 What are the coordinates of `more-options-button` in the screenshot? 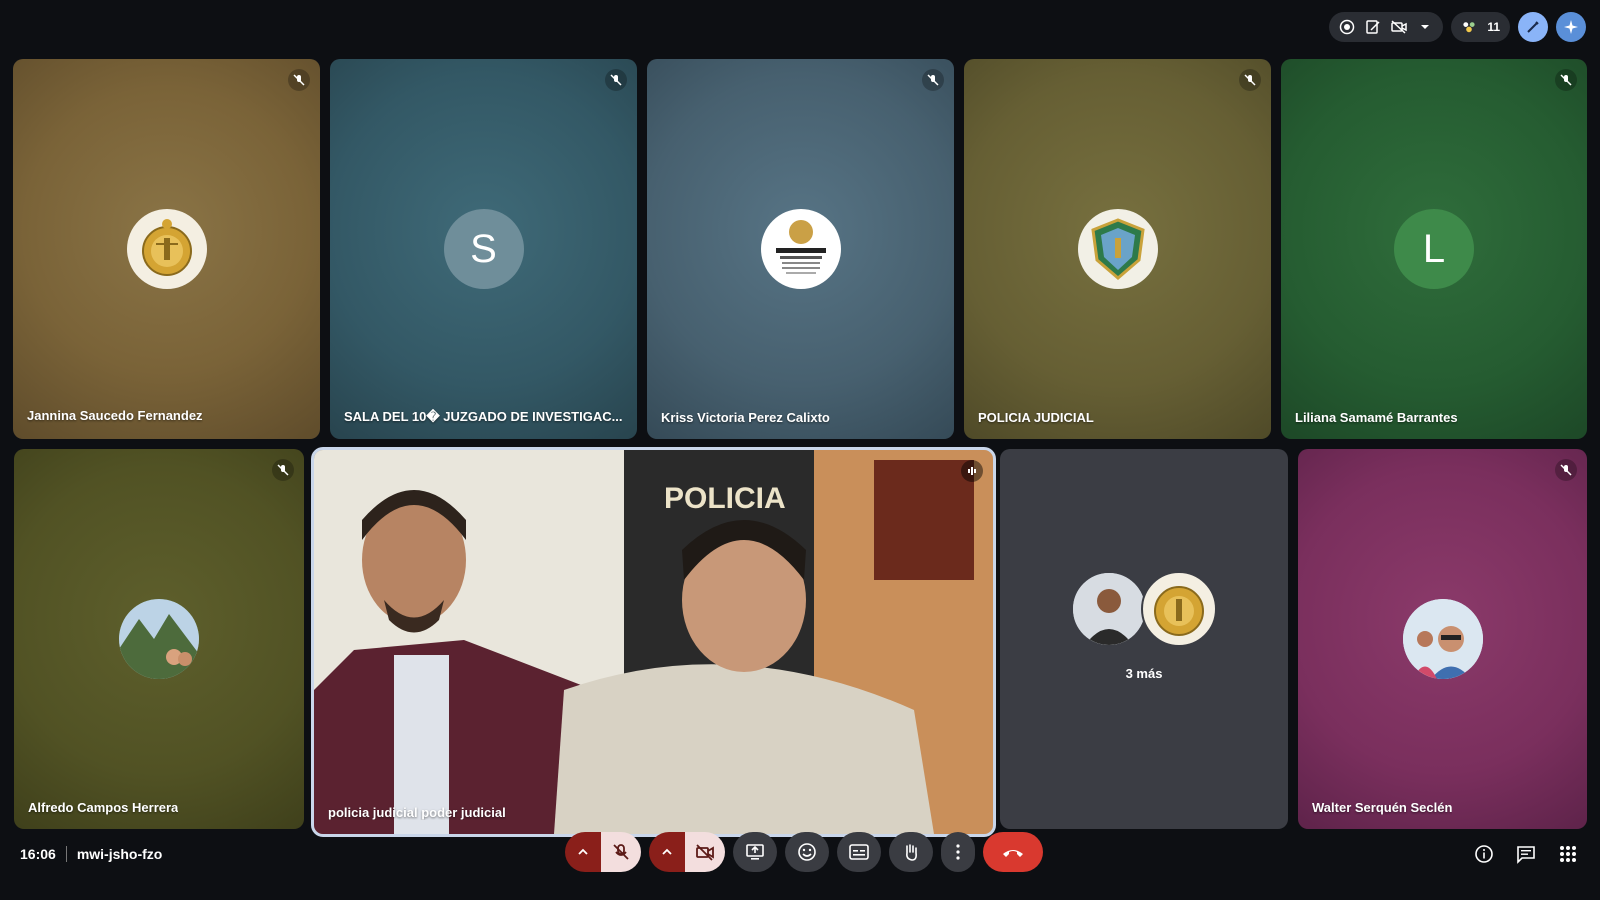 It's located at (958, 852).